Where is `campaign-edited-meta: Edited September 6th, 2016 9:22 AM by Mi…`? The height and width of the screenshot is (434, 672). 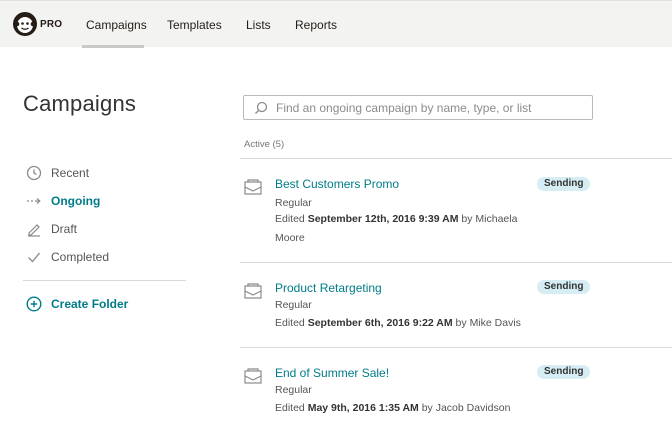 campaign-edited-meta: Edited September 6th, 2016 9:22 AM by Mi… is located at coordinates (405, 323).